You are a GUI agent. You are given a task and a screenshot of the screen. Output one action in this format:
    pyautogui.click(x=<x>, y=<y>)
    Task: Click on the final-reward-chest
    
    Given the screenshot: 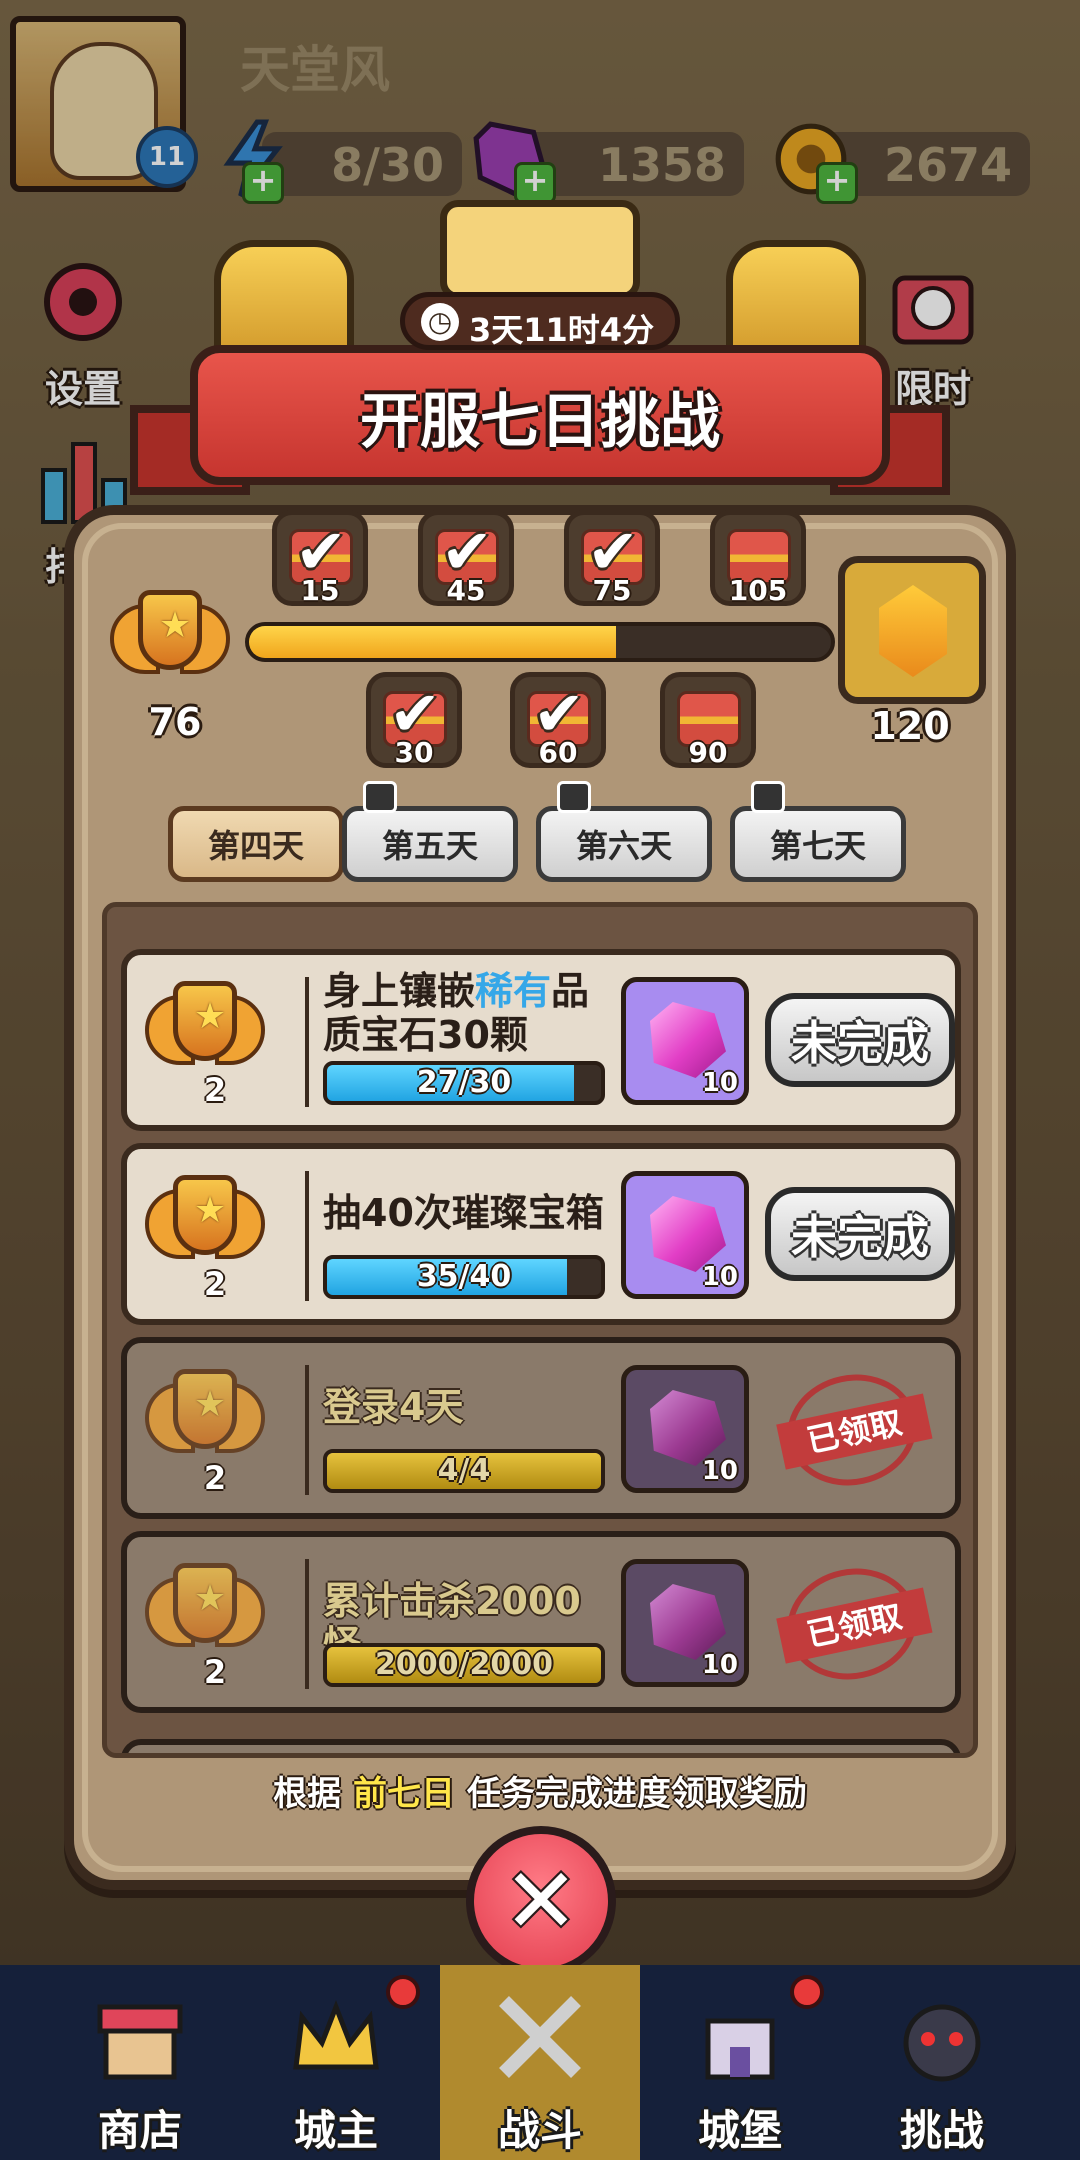 What is the action you would take?
    pyautogui.click(x=912, y=630)
    